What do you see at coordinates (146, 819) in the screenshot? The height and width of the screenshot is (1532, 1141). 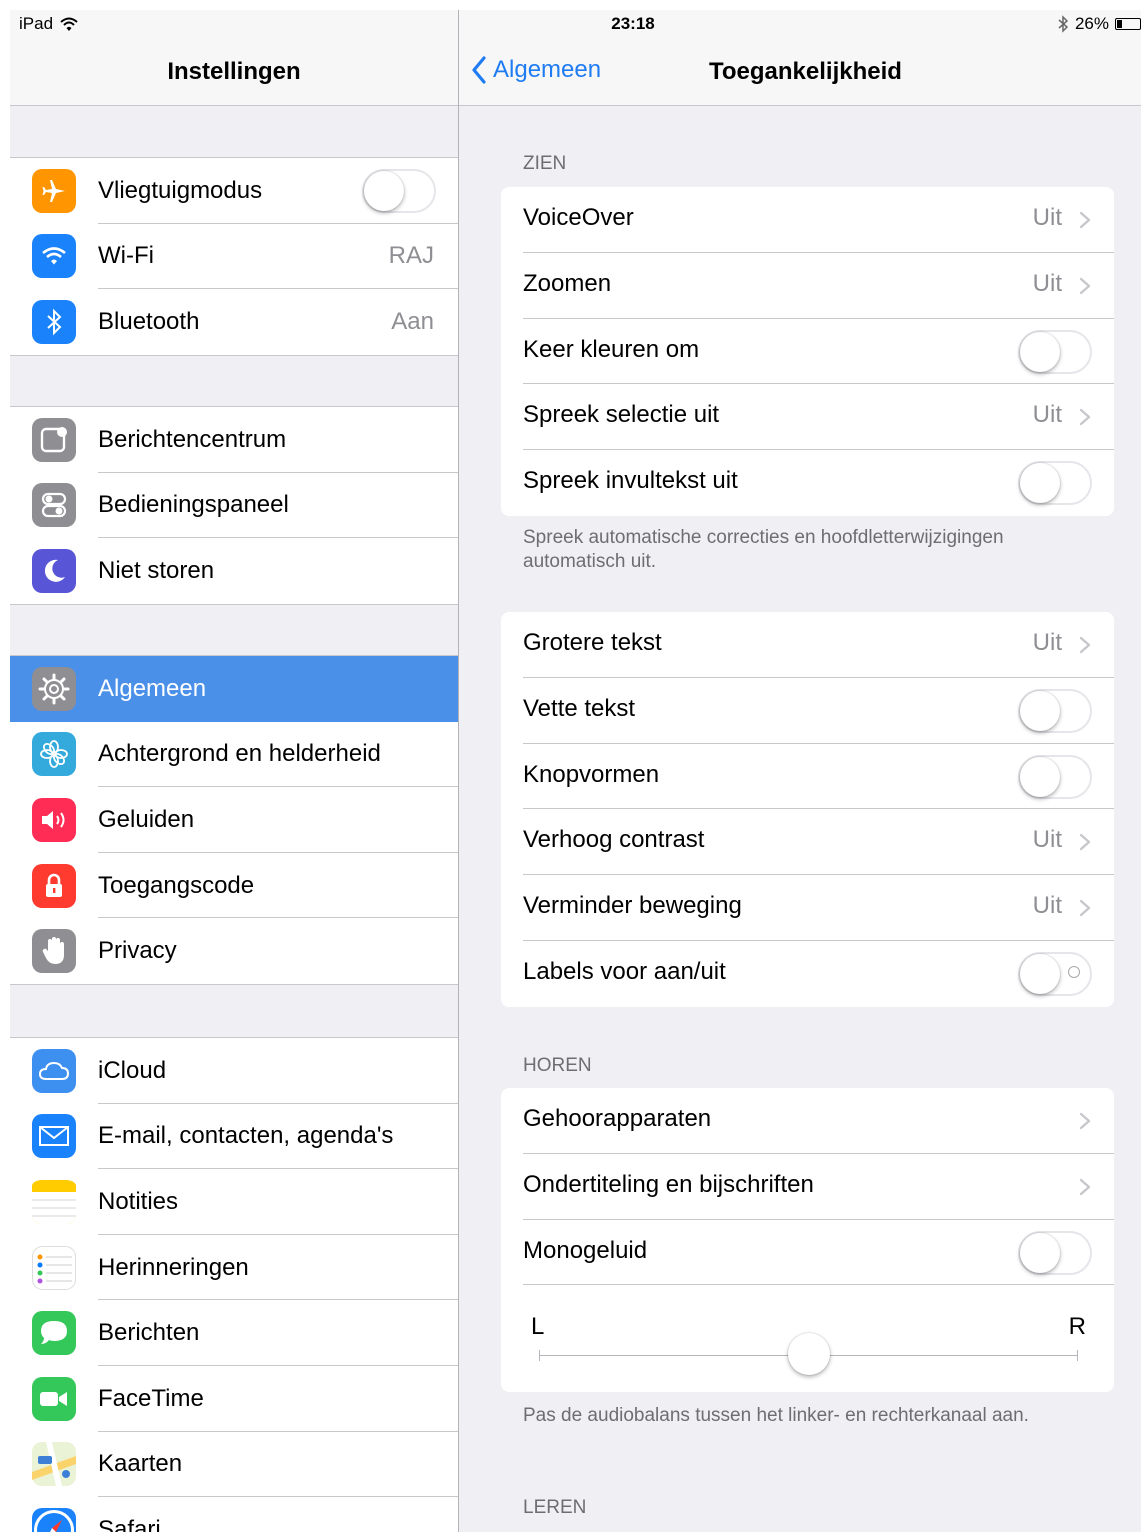 I see `sidebar-item-label: Geluiden` at bounding box center [146, 819].